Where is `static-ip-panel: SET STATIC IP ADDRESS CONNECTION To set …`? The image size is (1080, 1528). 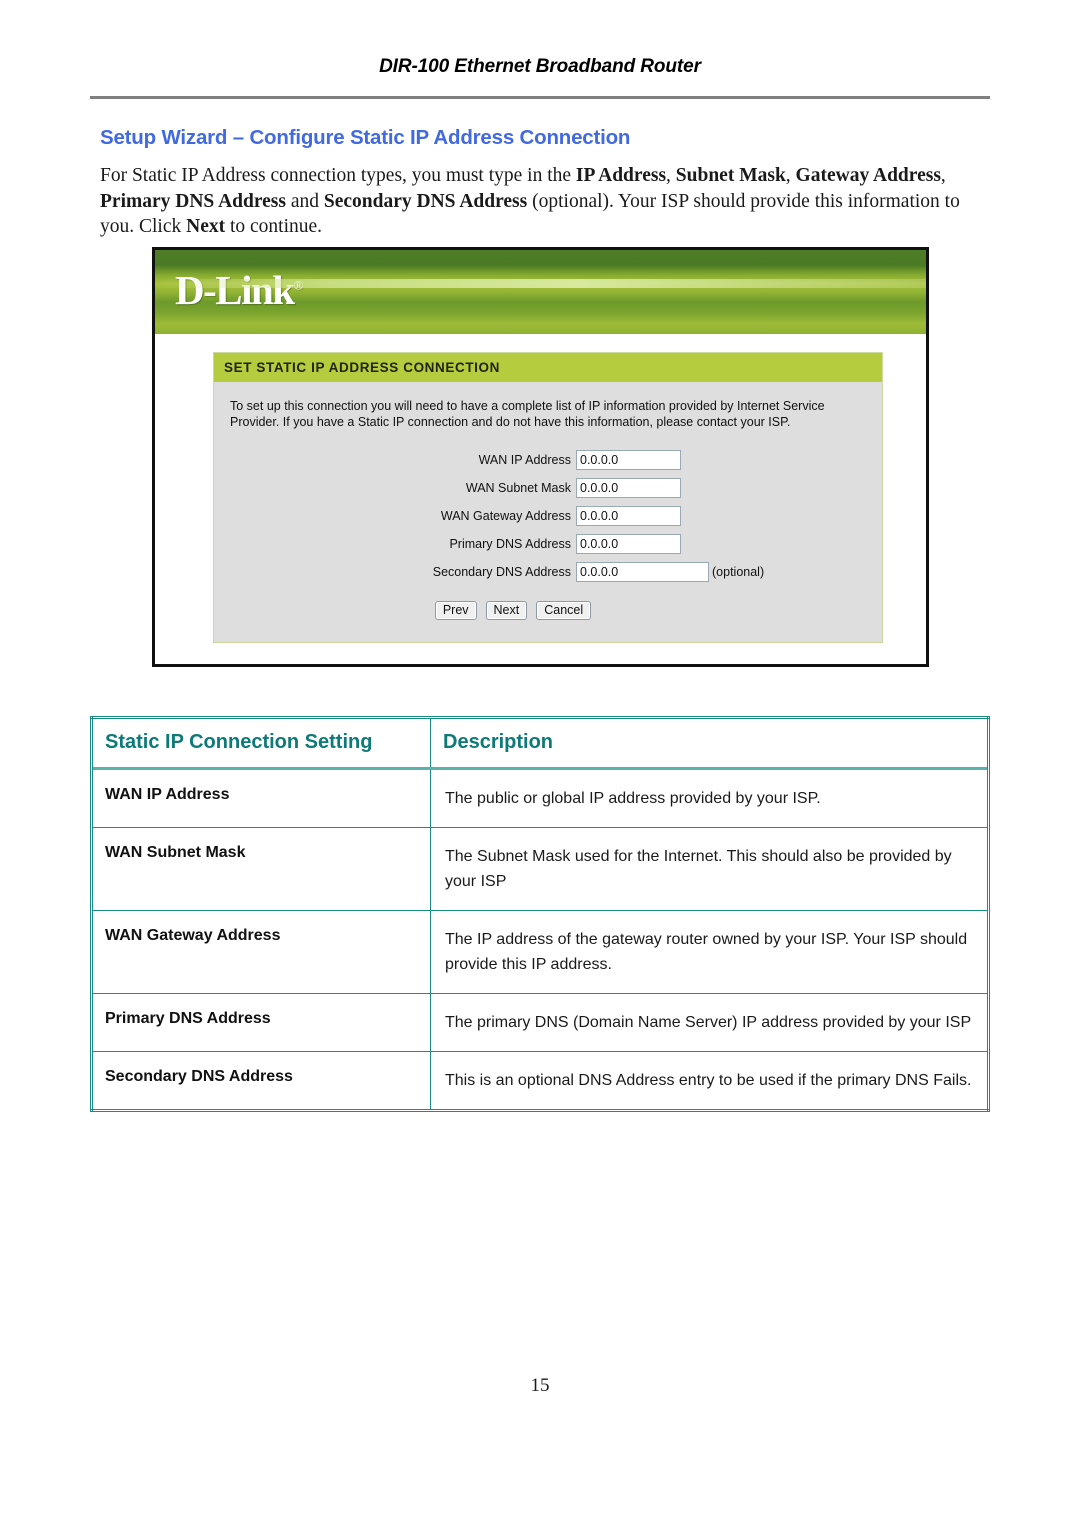 static-ip-panel: SET STATIC IP ADDRESS CONNECTION To set … is located at coordinates (548, 497).